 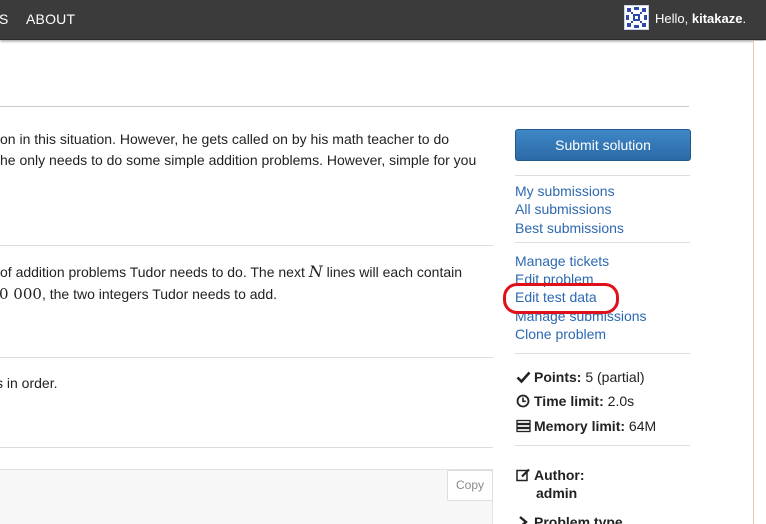 I want to click on output-spec-partial-char: s, so click(x=1, y=383).